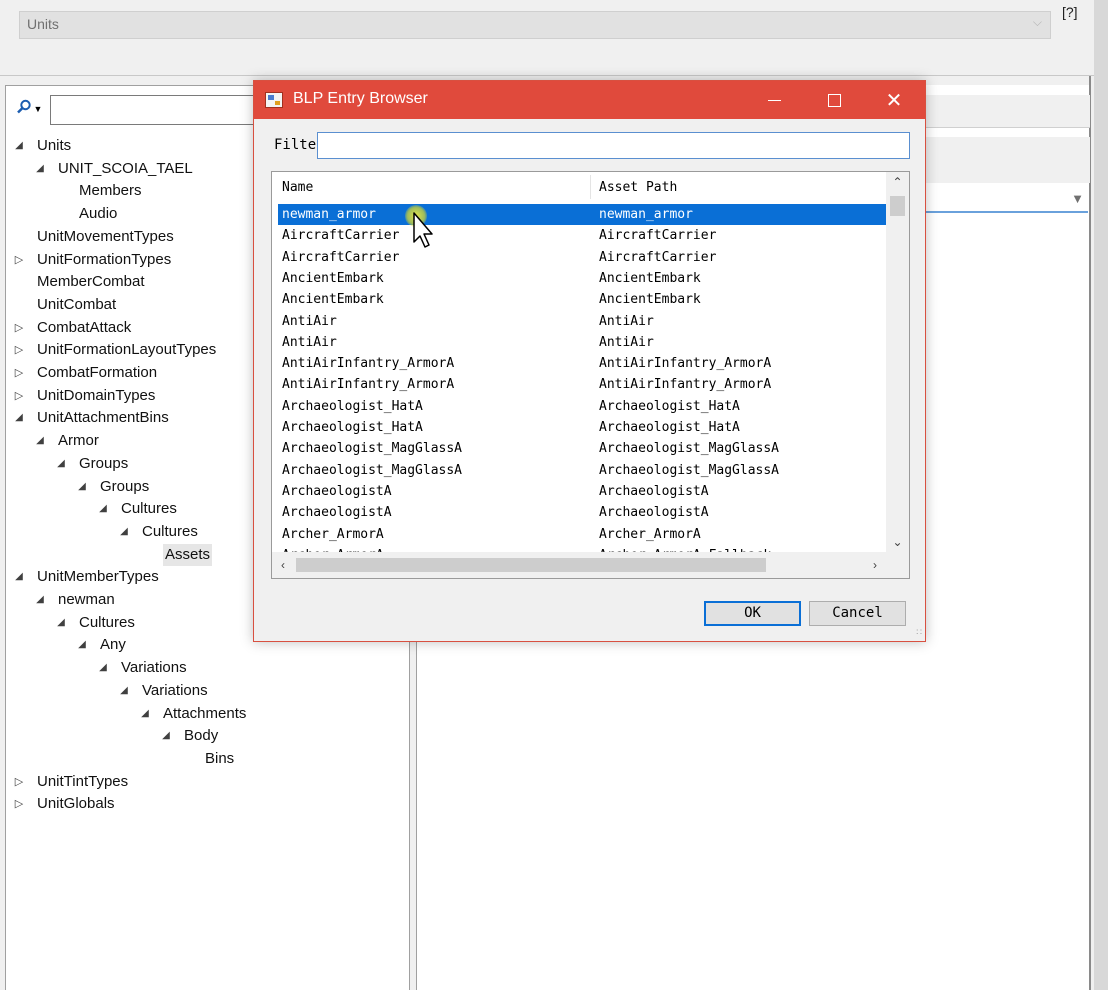 The width and height of the screenshot is (1108, 990). I want to click on details-header, so click(1005, 160).